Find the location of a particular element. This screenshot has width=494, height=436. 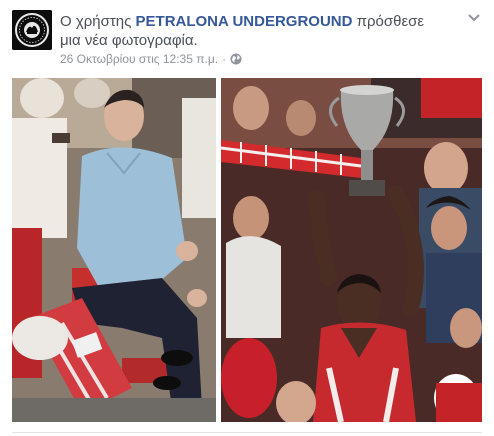

page-logo-icon is located at coordinates (32, 30).